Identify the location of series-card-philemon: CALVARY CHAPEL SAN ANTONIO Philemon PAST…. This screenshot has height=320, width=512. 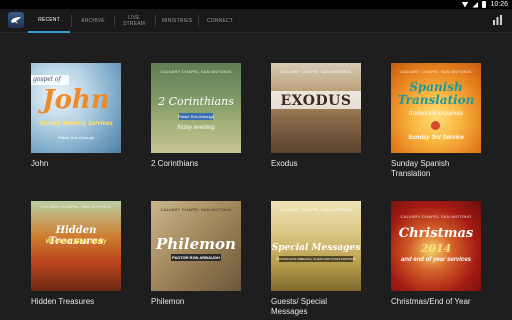
(196, 254).